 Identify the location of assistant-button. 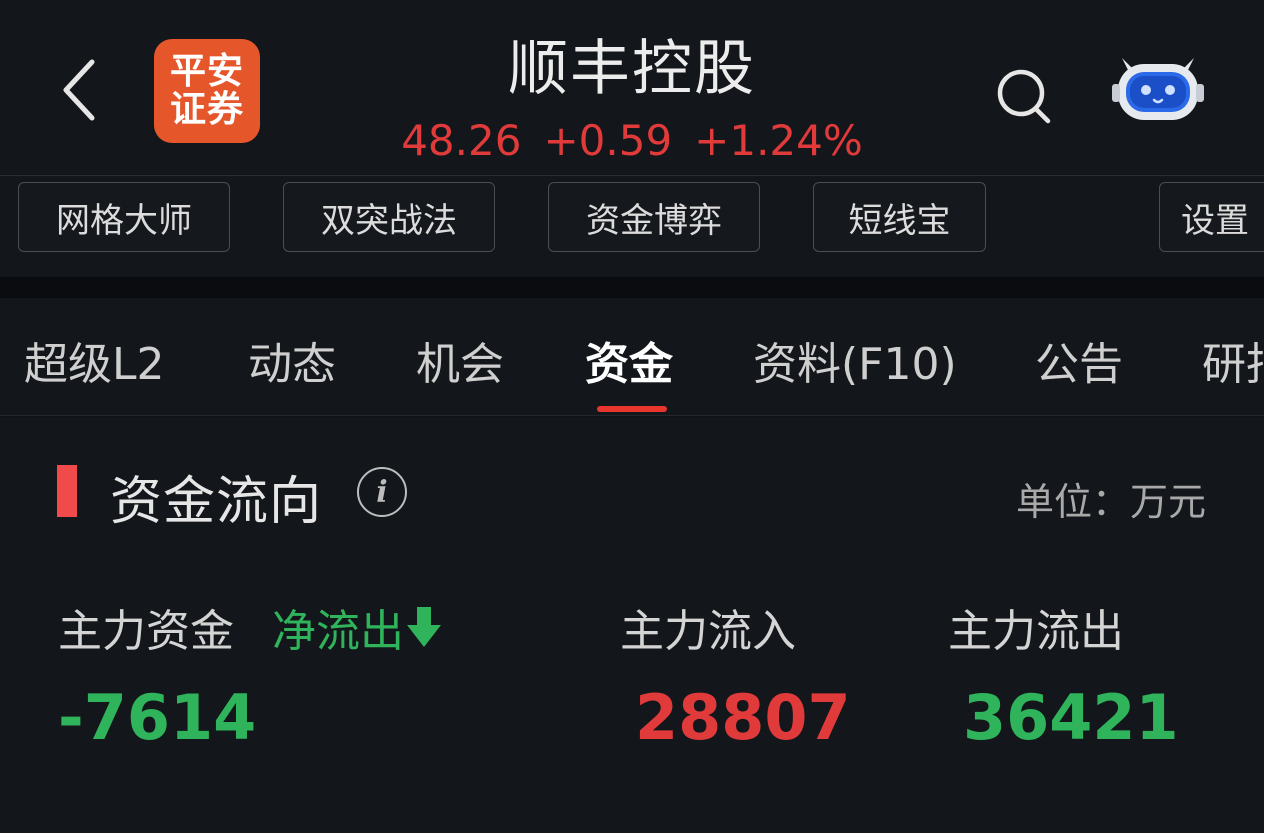
(1158, 86).